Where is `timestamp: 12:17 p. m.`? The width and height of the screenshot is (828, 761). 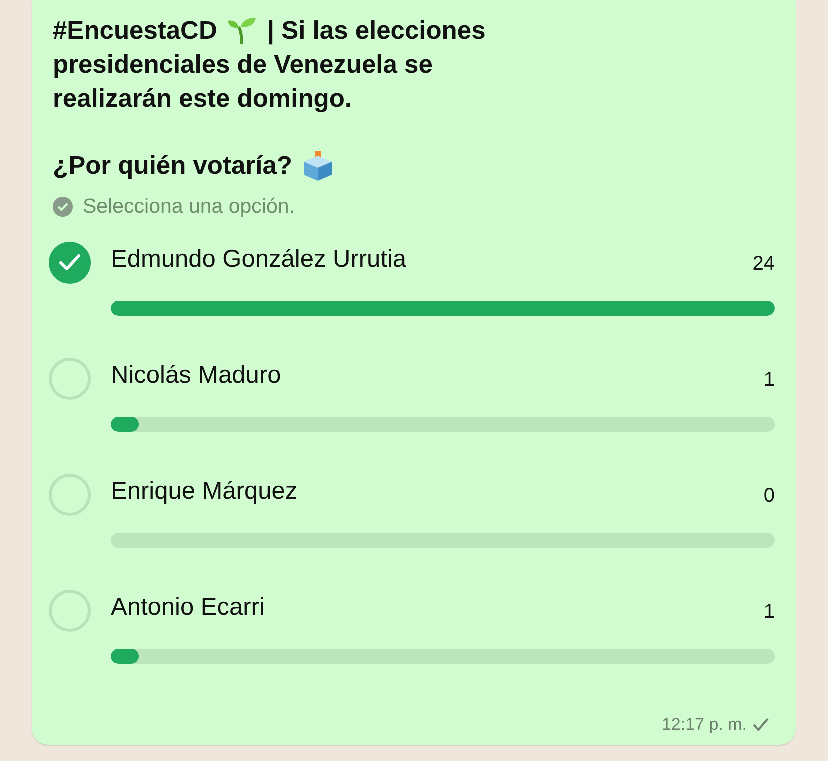
timestamp: 12:17 p. m. is located at coordinates (704, 725).